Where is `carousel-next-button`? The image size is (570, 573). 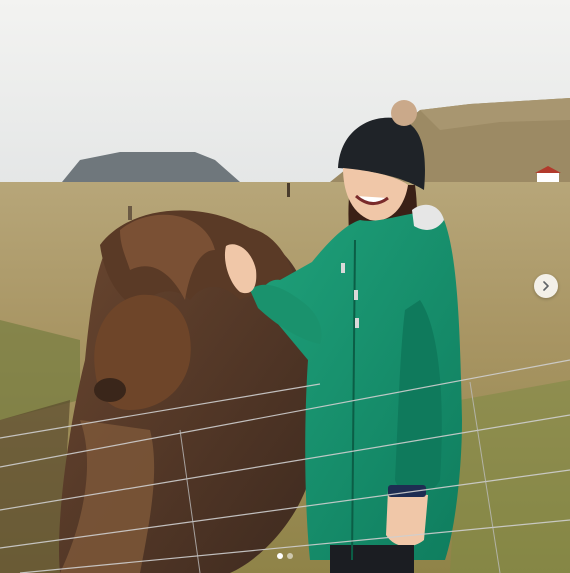 carousel-next-button is located at coordinates (546, 286).